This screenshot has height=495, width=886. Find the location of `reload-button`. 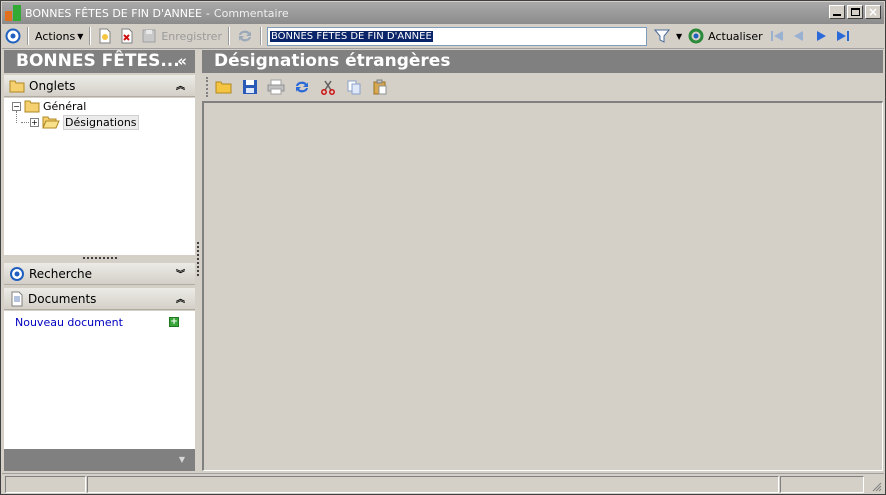

reload-button is located at coordinates (302, 87).